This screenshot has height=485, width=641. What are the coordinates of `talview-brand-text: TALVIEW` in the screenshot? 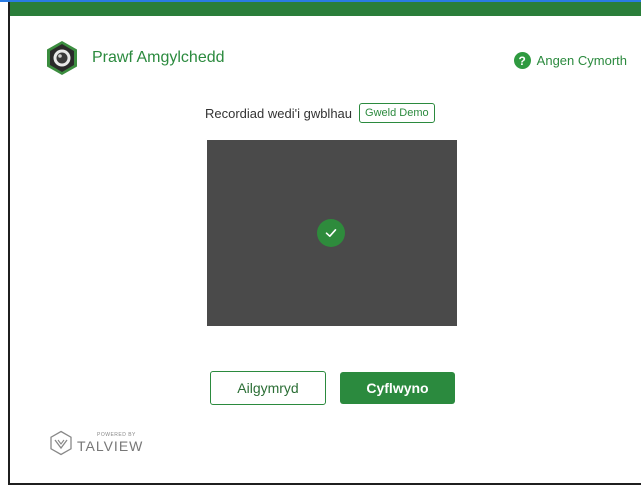 It's located at (110, 446).